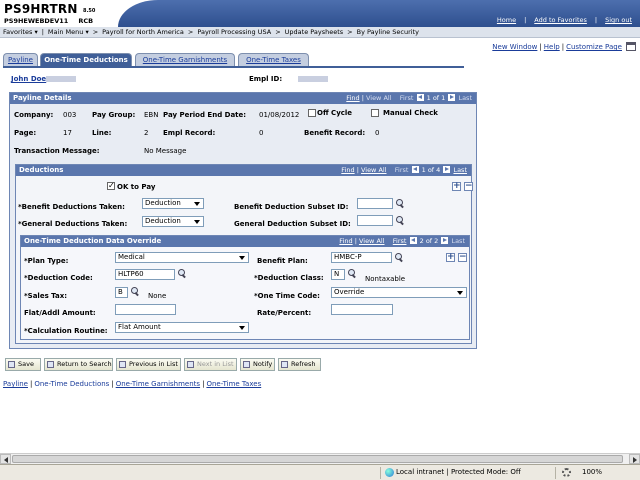 The height and width of the screenshot is (480, 640). Describe the element at coordinates (429, 241) in the screenshot. I see `override-position: 2 of 2` at that location.